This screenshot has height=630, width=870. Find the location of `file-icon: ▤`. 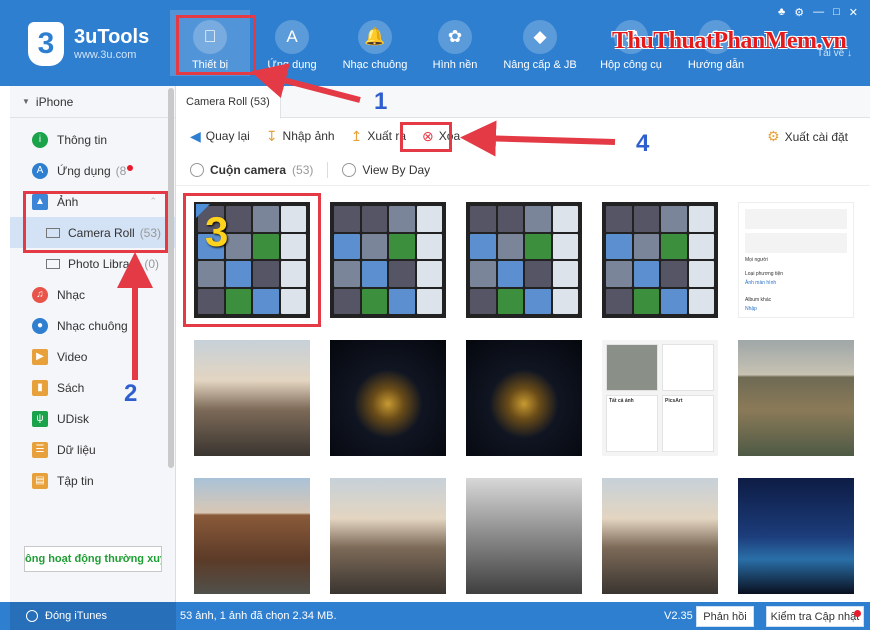

file-icon: ▤ is located at coordinates (40, 480).